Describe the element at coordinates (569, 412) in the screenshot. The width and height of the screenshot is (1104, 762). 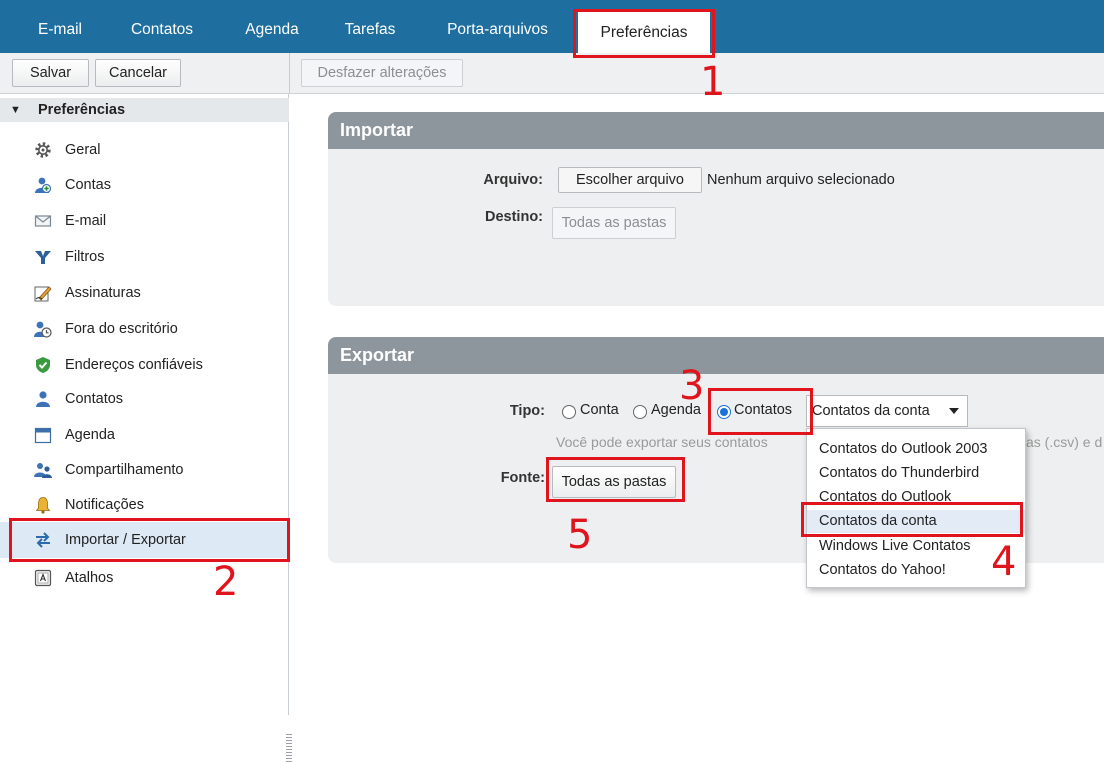
I see `radio-account` at that location.